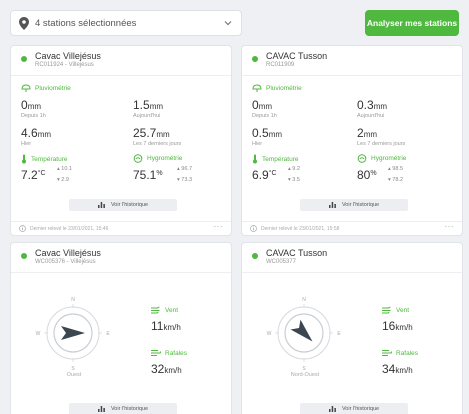 This screenshot has width=469, height=414. What do you see at coordinates (64, 65) in the screenshot?
I see `station-code: RC011924 - Villejésus` at bounding box center [64, 65].